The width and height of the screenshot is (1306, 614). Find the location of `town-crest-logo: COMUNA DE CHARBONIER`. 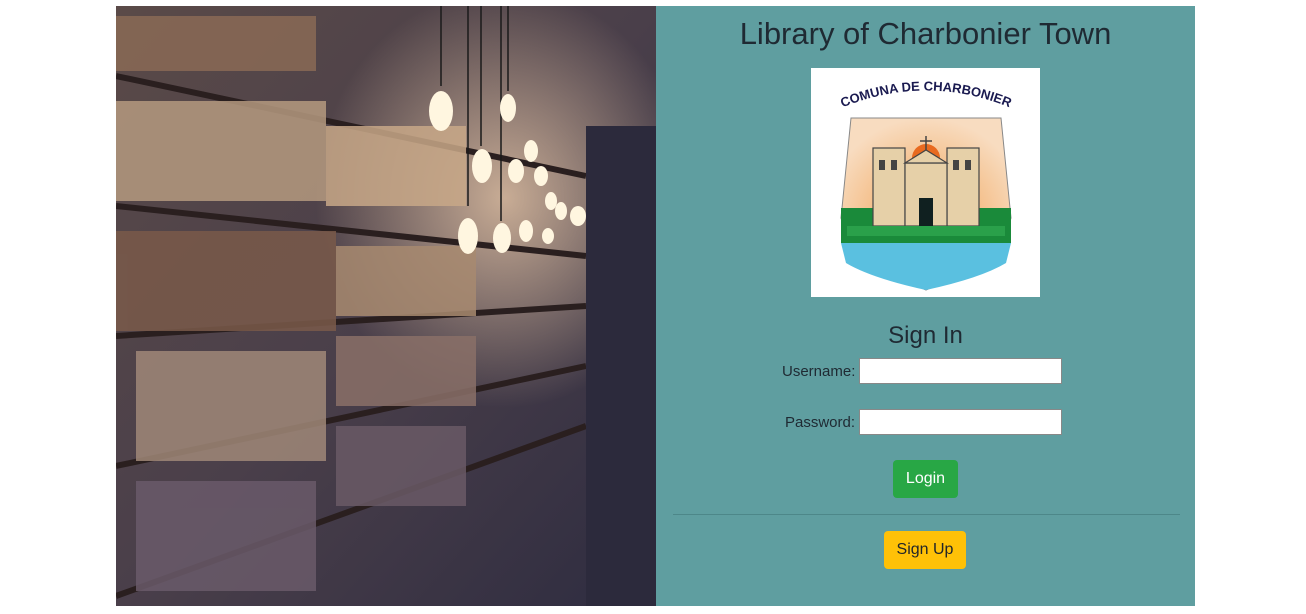

town-crest-logo: COMUNA DE CHARBONIER is located at coordinates (925, 182).